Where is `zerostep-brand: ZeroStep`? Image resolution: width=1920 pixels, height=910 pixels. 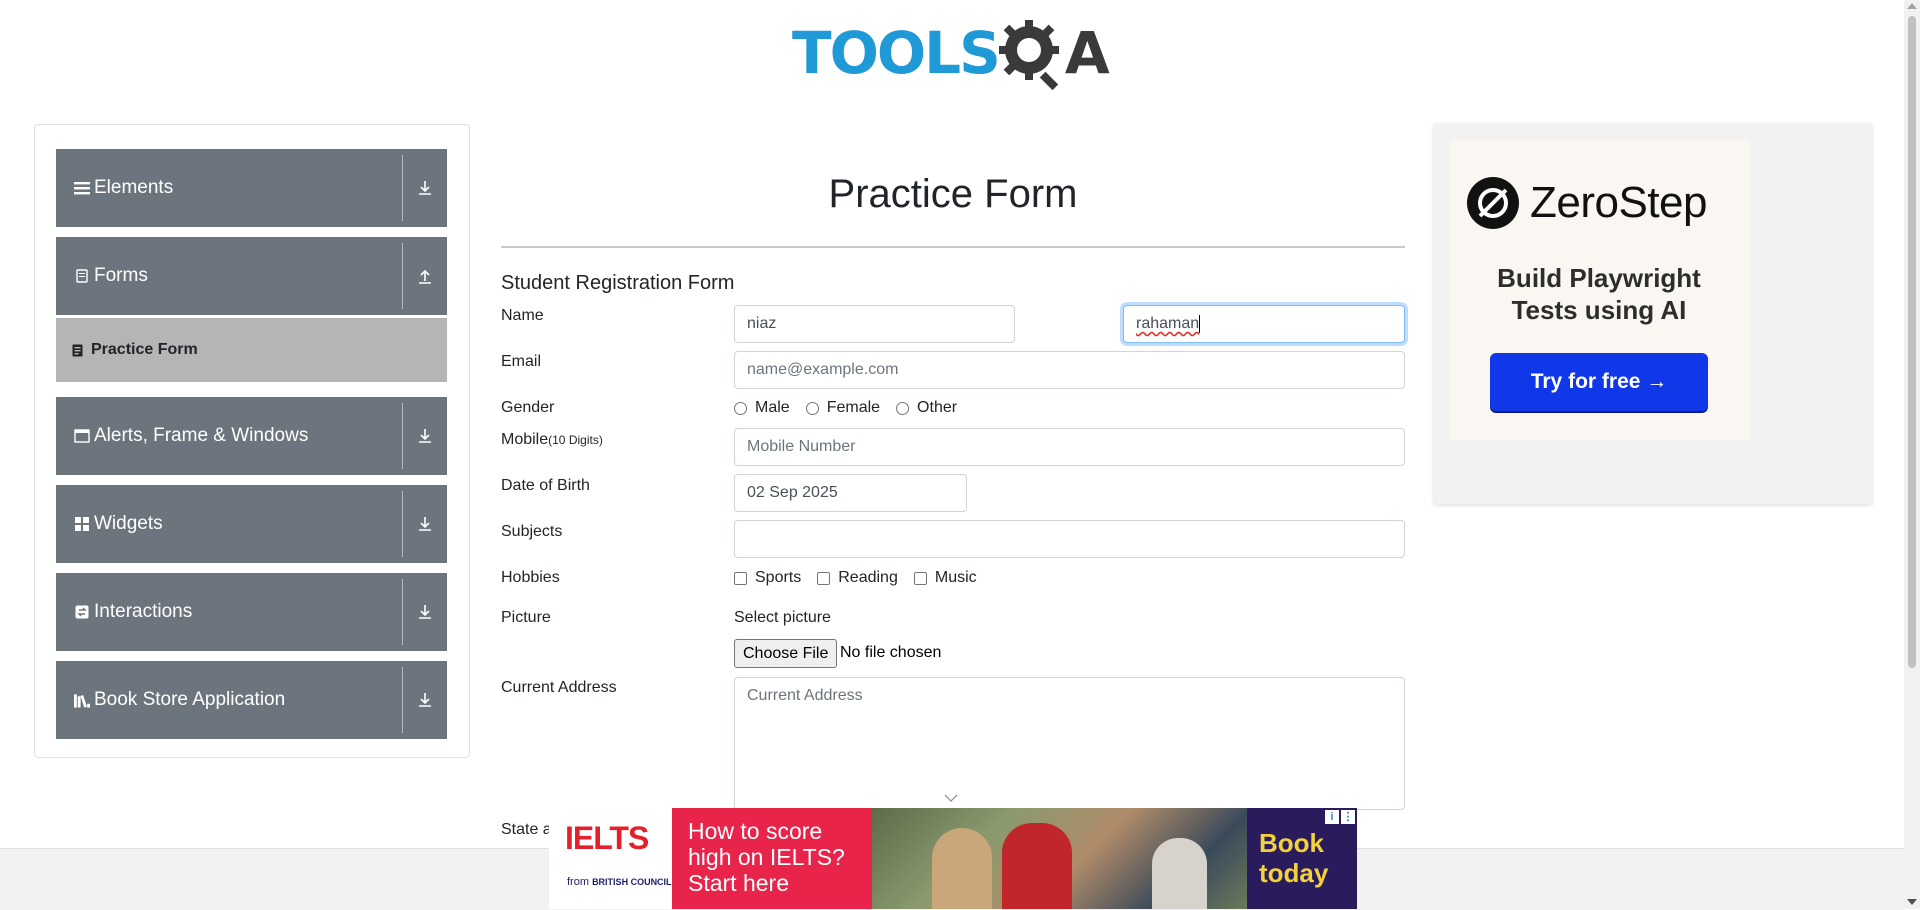
zerostep-brand: ZeroStep is located at coordinates (1586, 203).